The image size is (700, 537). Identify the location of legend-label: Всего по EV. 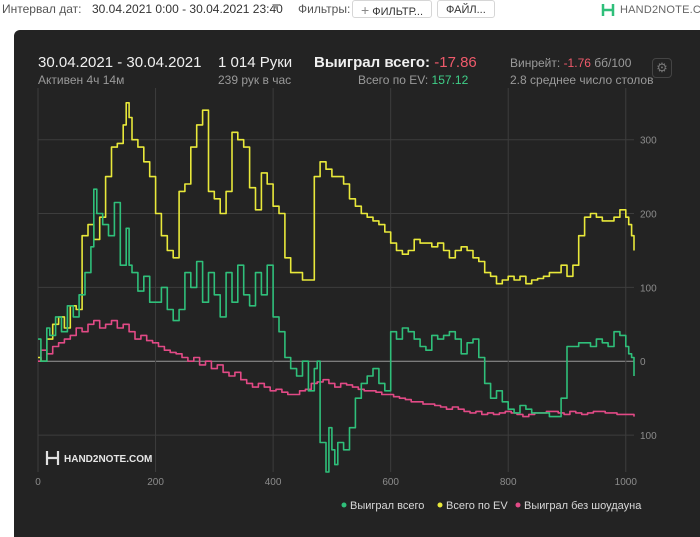
(477, 506).